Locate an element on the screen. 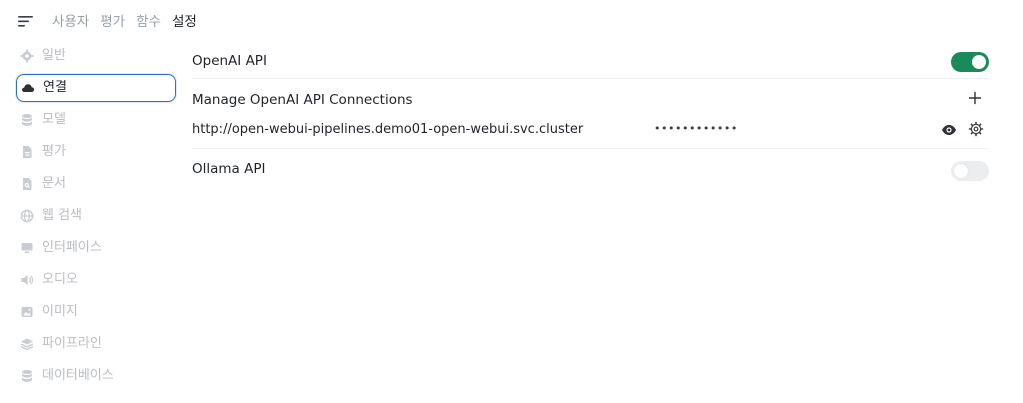 This screenshot has width=1023, height=403. manage-connections-label: Manage OpenAI API Connections is located at coordinates (302, 100).